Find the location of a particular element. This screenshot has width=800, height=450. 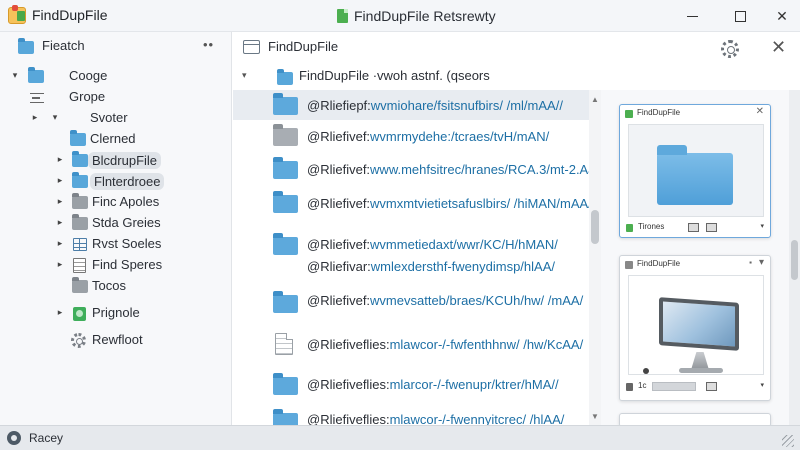

window-title: FindDupFile Retsrewty is located at coordinates (416, 16).